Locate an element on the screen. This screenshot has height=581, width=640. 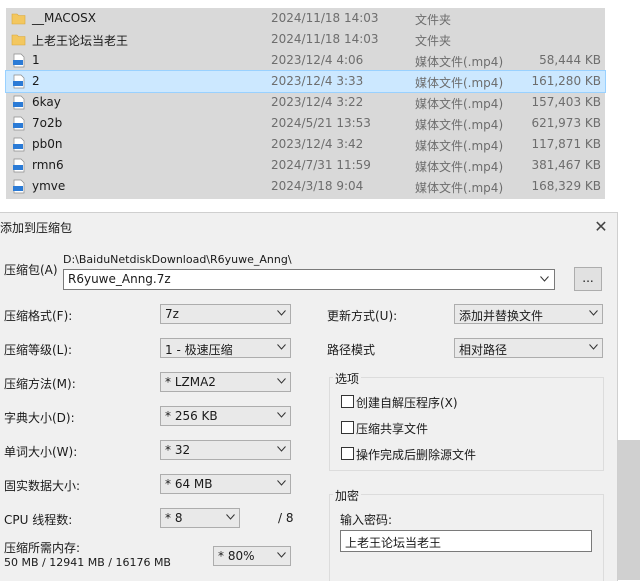
file-size: 381,467 KB is located at coordinates (566, 165).